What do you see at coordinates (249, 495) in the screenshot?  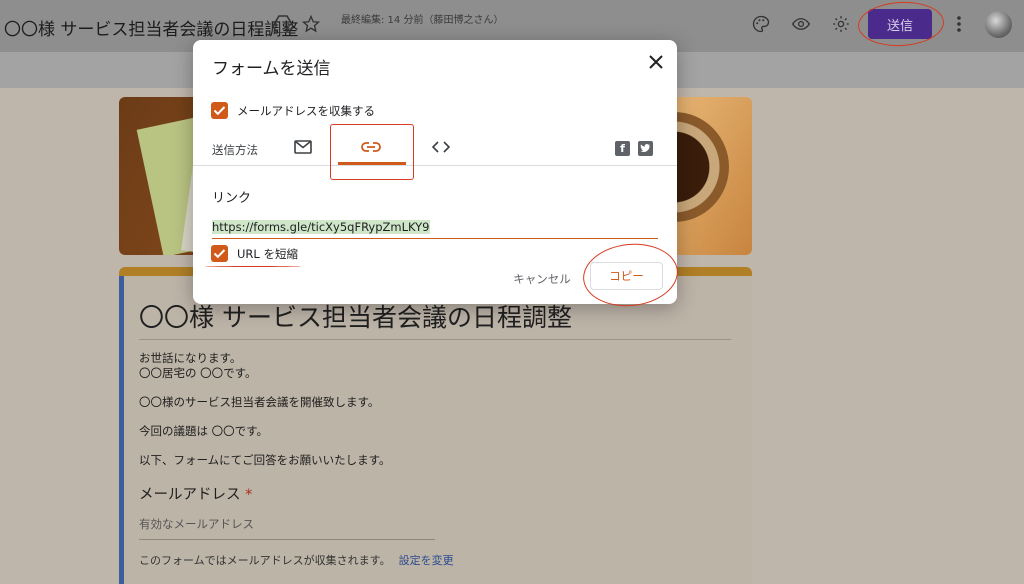 I see `required-mark: *` at bounding box center [249, 495].